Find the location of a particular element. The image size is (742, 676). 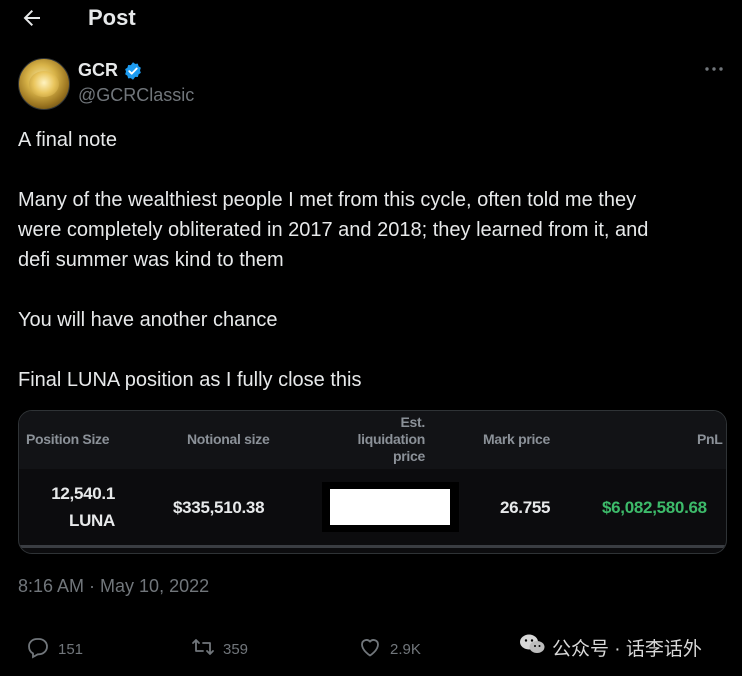

verified-badge-icon is located at coordinates (133, 71).